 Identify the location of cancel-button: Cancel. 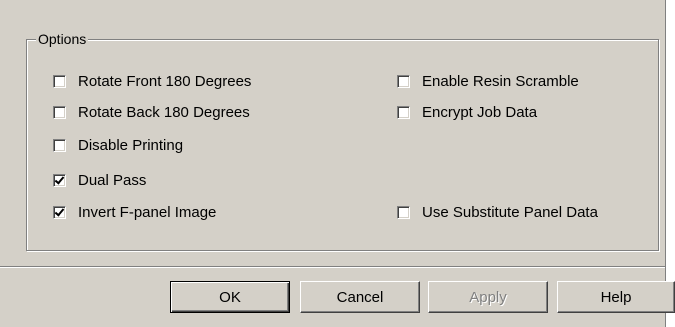
(360, 297).